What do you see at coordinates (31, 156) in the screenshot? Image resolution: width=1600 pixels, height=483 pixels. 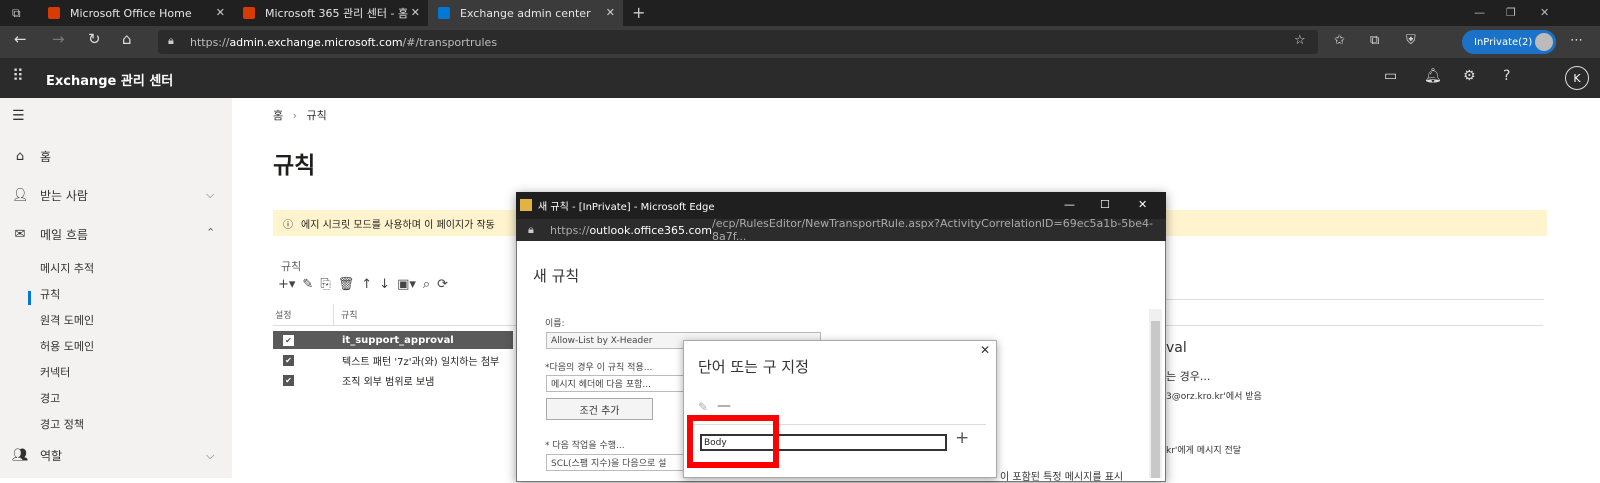 I see `sidebar-item-home: ⌂ 홈` at bounding box center [31, 156].